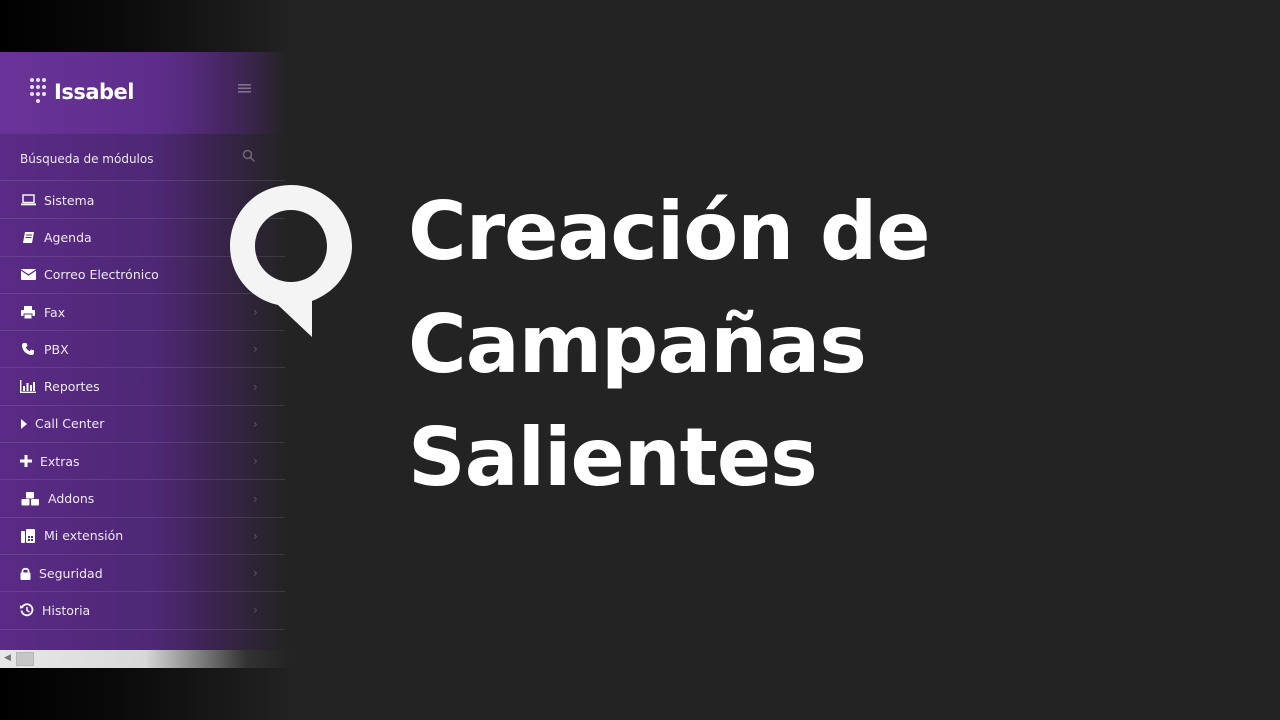  What do you see at coordinates (70, 424) in the screenshot?
I see `sidebar-item-label: Call Center` at bounding box center [70, 424].